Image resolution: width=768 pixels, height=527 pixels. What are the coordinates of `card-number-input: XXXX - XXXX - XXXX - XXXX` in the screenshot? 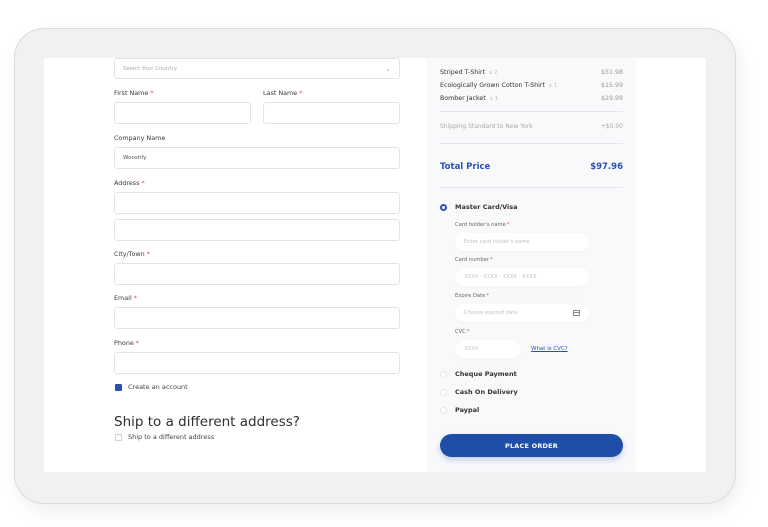 It's located at (522, 277).